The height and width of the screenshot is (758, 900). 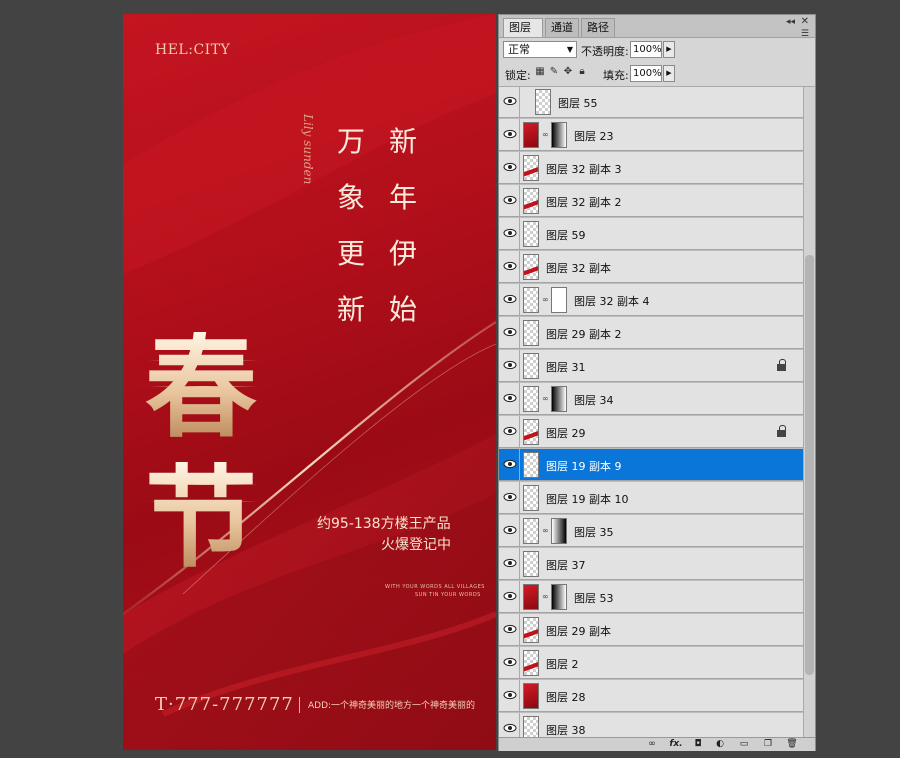 What do you see at coordinates (651, 597) in the screenshot?
I see `layer-row: ∞ 图层 53` at bounding box center [651, 597].